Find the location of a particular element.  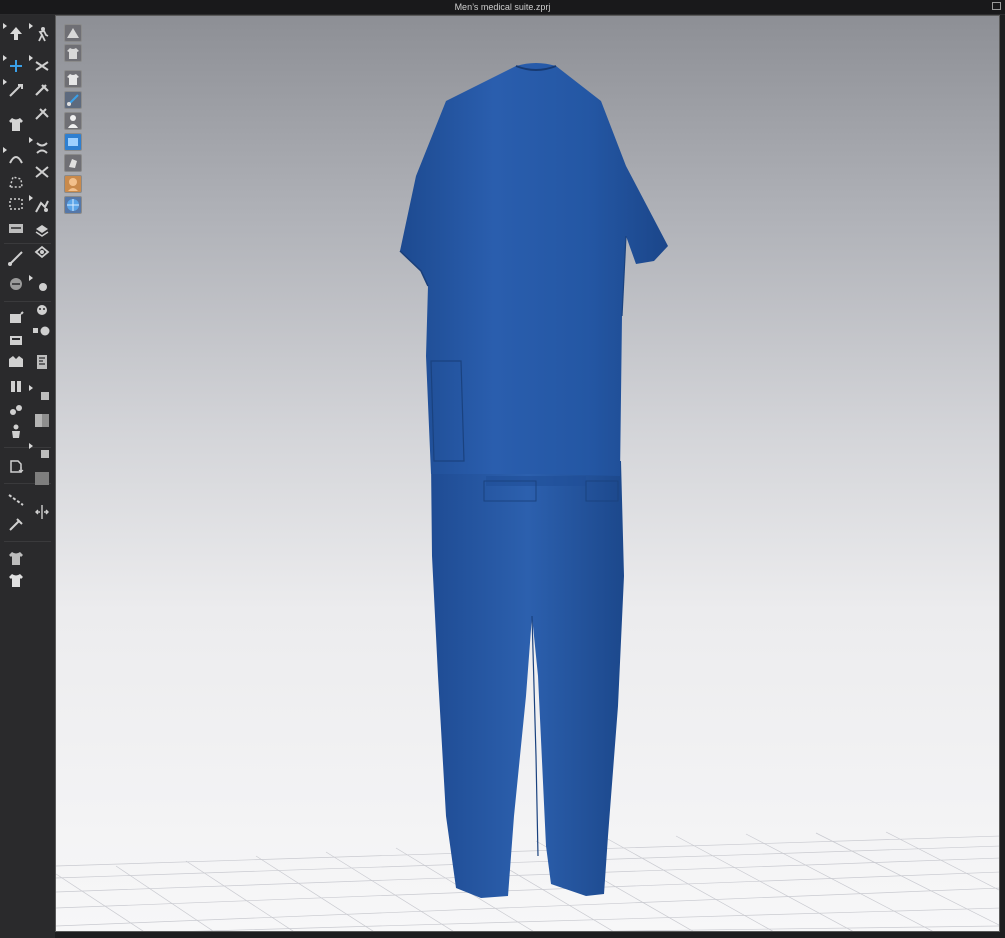

strain-map-icon is located at coordinates (73, 100).